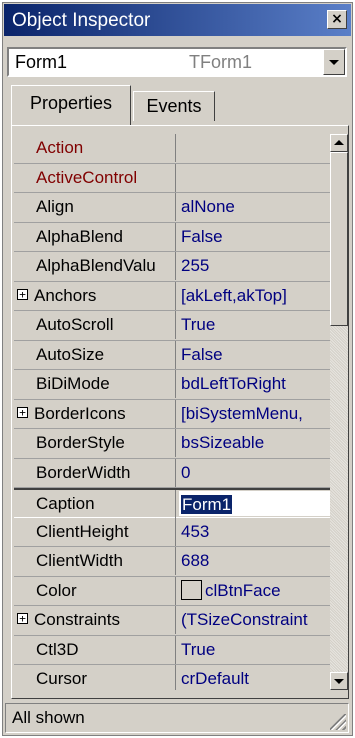 The image size is (355, 738). What do you see at coordinates (202, 354) in the screenshot?
I see `property-value-text: False` at bounding box center [202, 354].